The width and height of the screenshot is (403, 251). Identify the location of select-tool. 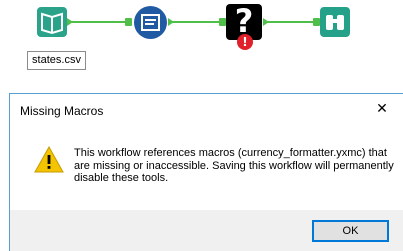
(150, 22).